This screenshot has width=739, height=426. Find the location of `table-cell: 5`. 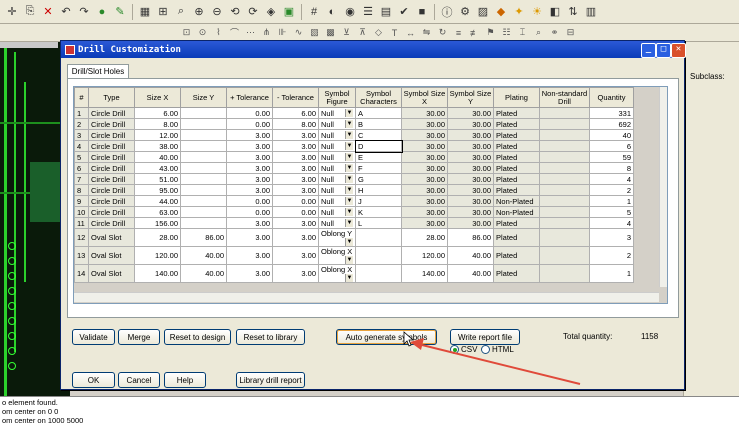

table-cell: 5 is located at coordinates (611, 212).